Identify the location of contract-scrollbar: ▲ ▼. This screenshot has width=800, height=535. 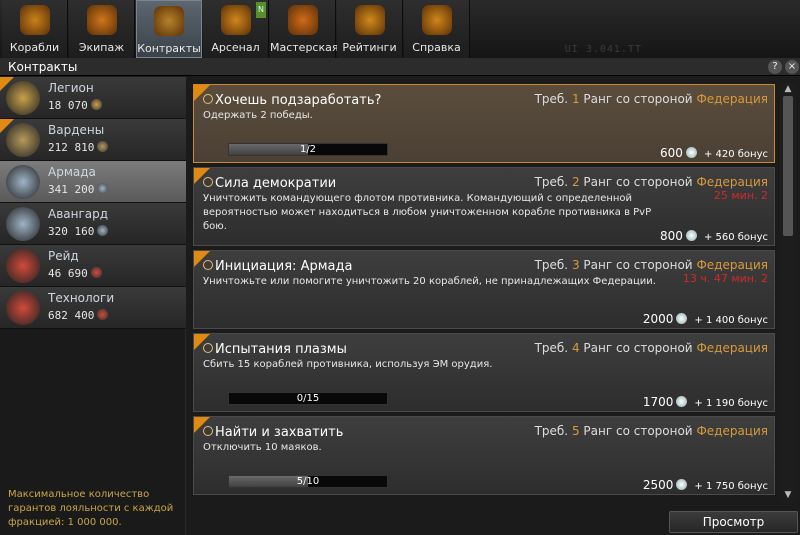
(788, 293).